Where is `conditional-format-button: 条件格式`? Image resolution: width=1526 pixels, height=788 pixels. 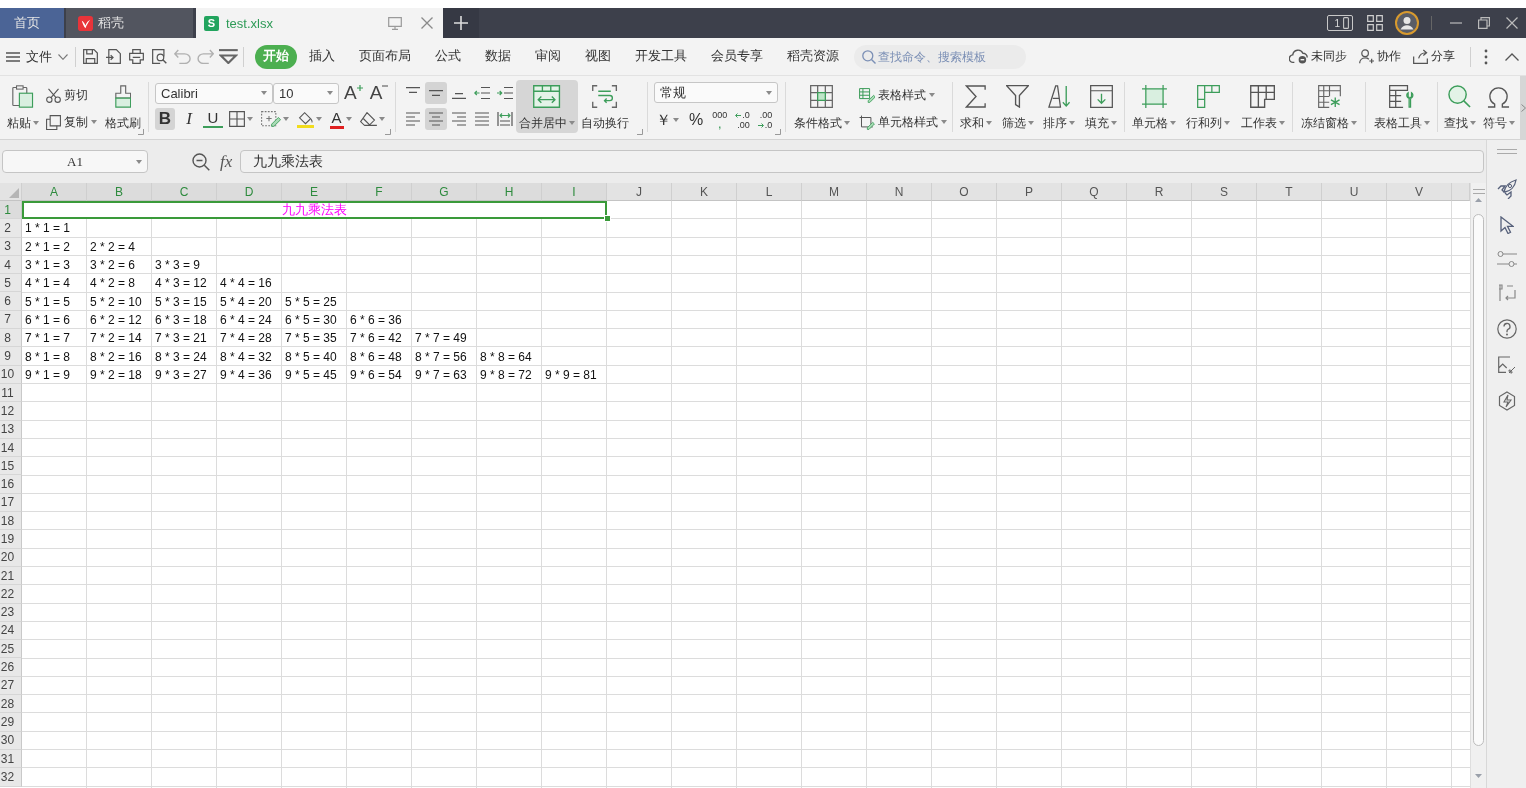
conditional-format-button: 条件格式 is located at coordinates (821, 106).